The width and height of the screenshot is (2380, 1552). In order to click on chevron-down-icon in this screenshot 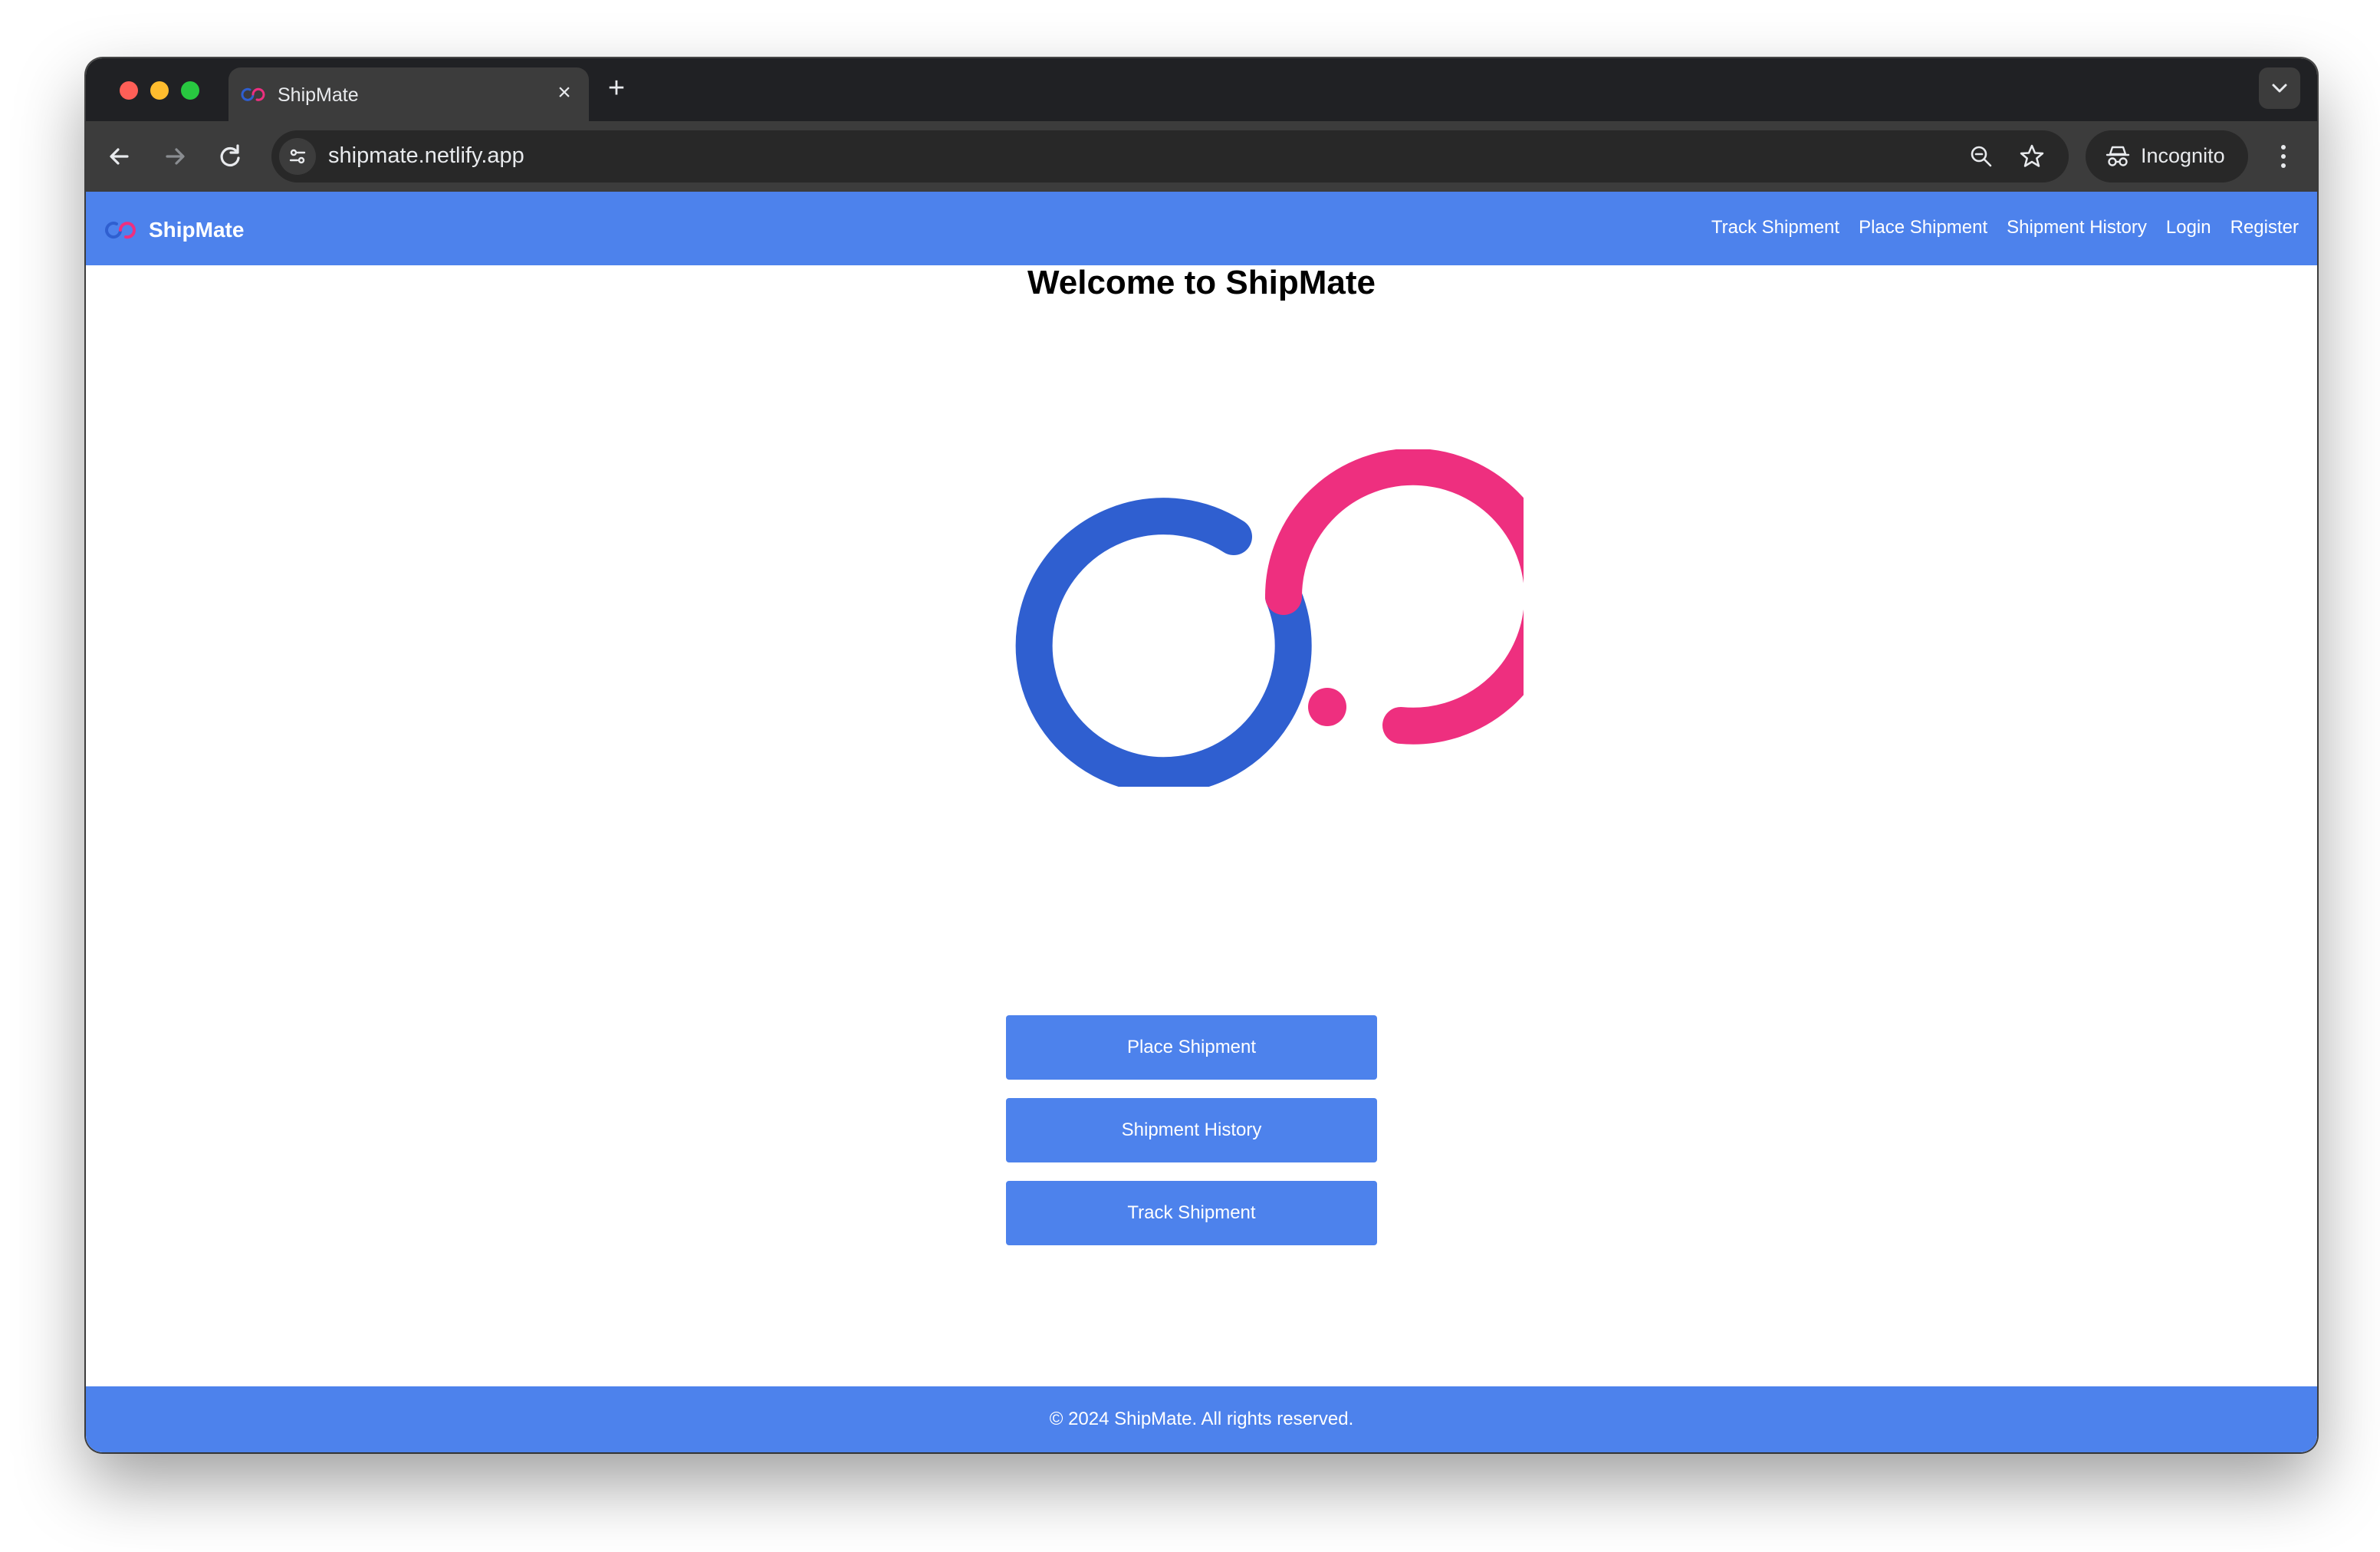, I will do `click(2280, 88)`.